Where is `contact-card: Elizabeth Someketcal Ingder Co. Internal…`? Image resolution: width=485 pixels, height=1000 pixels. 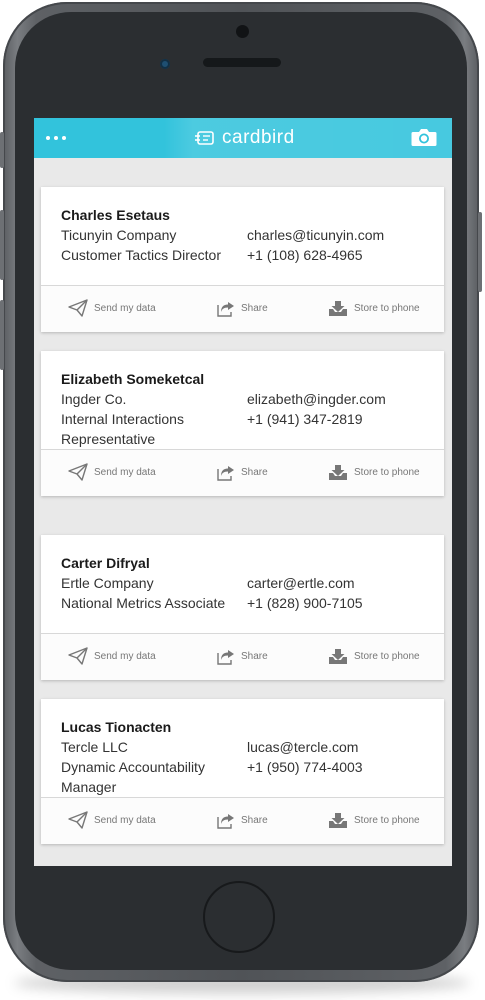
contact-card: Elizabeth Someketcal Ingder Co. Internal… is located at coordinates (242, 423).